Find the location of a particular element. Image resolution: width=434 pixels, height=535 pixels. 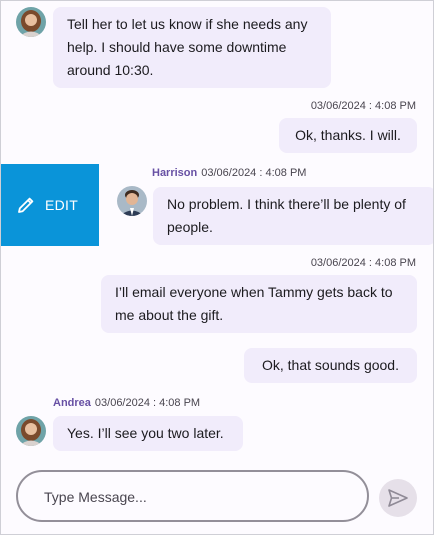

swipe-edit-label: EDIT is located at coordinates (62, 205).